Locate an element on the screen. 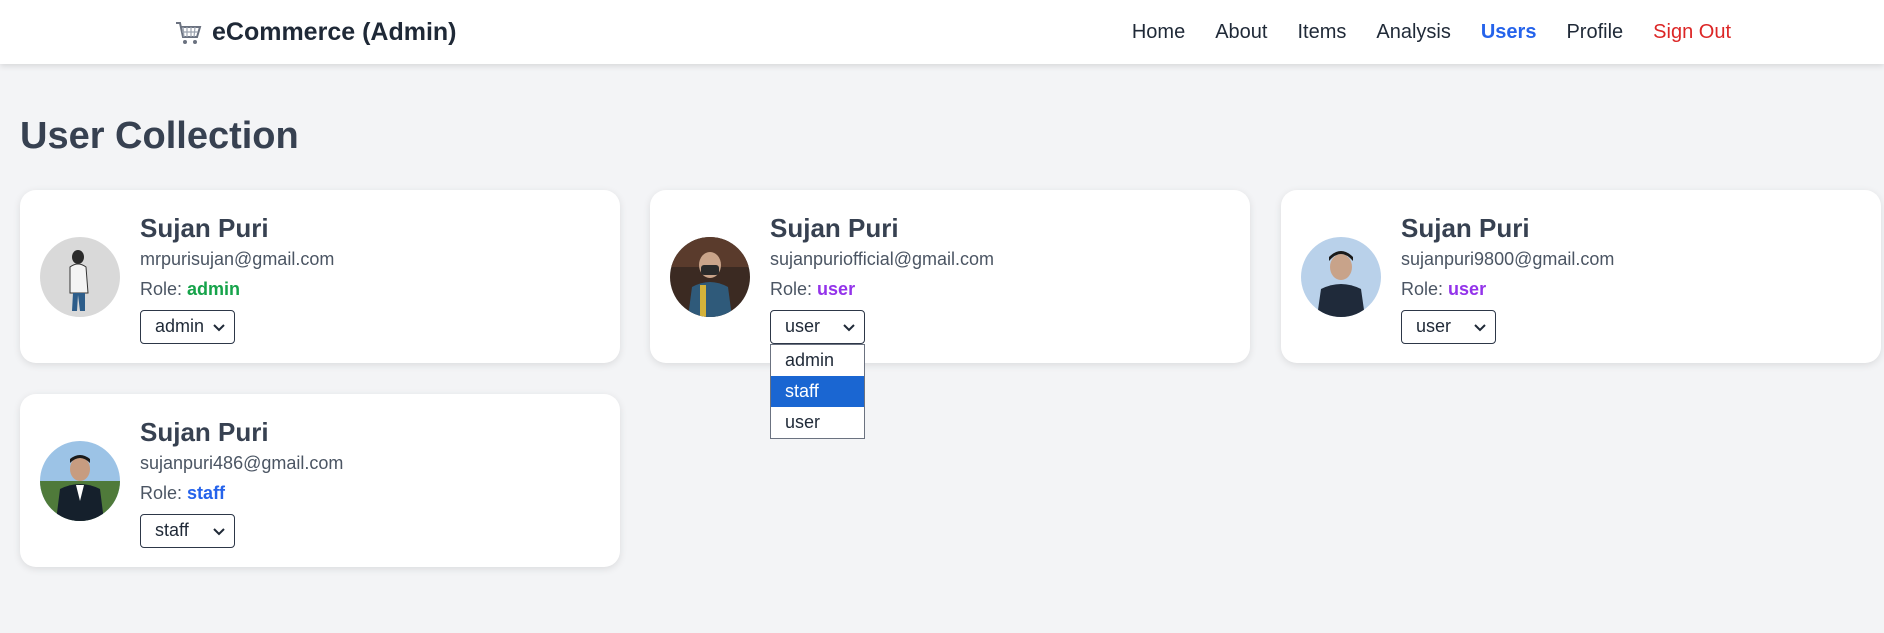 Image resolution: width=1884 pixels, height=633 pixels. dropdown-option-user: user is located at coordinates (817, 422).